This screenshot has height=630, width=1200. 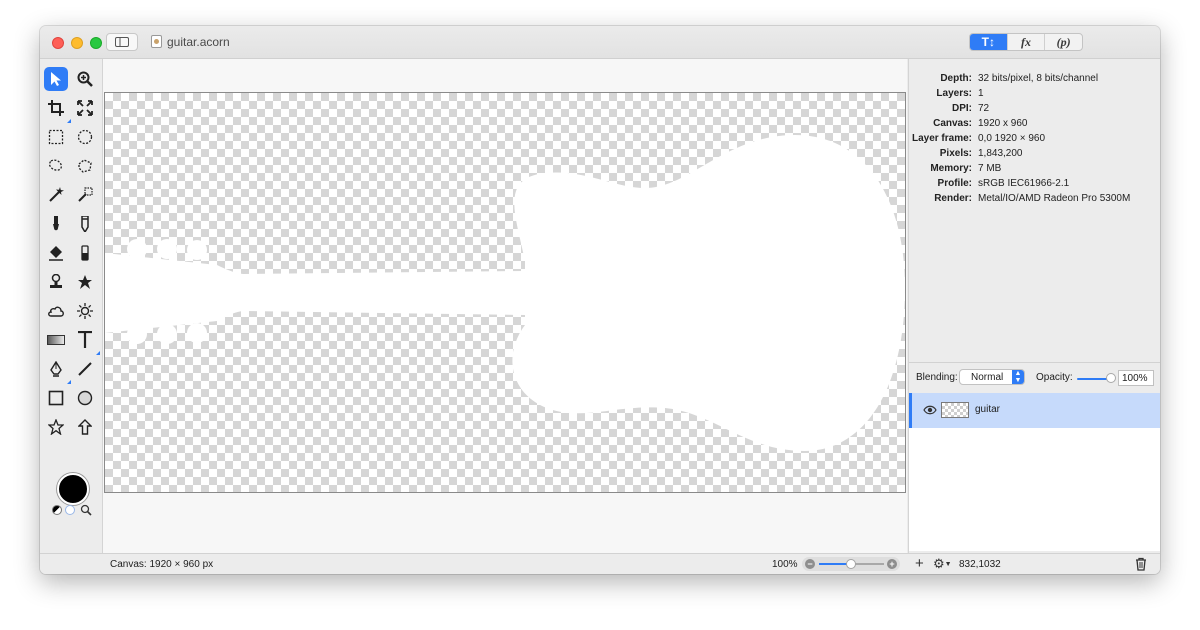 I want to click on add-layer-button: +, so click(x=919, y=563).